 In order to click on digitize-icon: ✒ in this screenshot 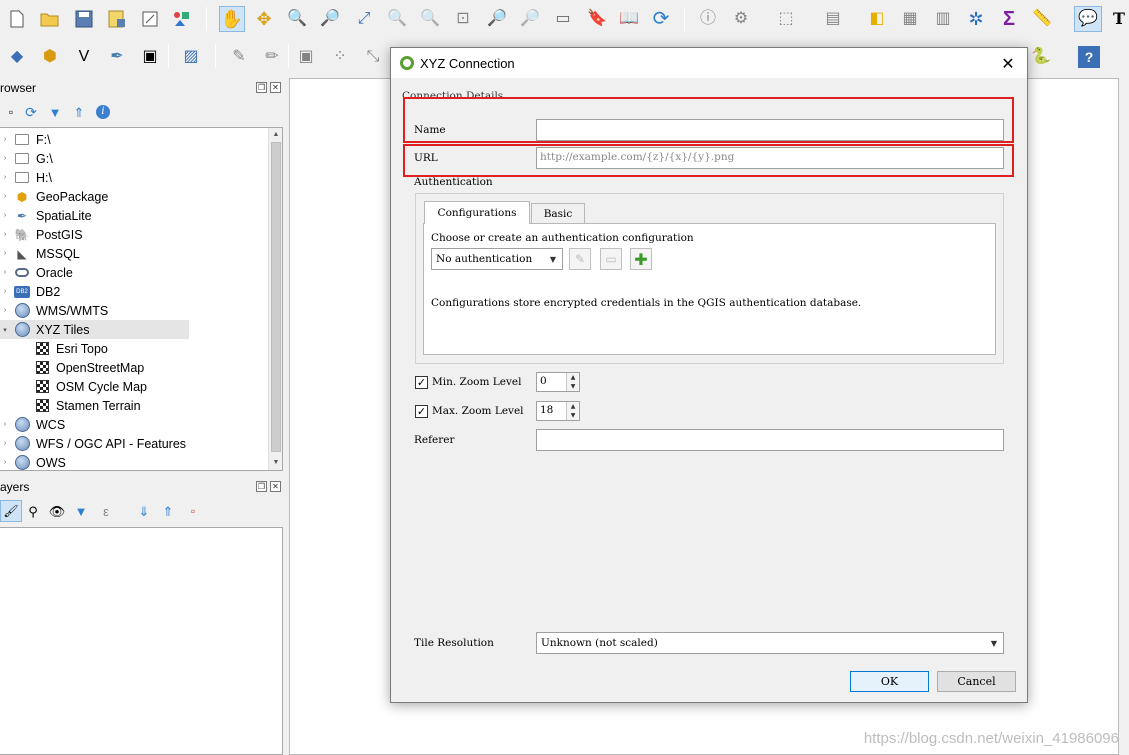, I will do `click(117, 57)`.